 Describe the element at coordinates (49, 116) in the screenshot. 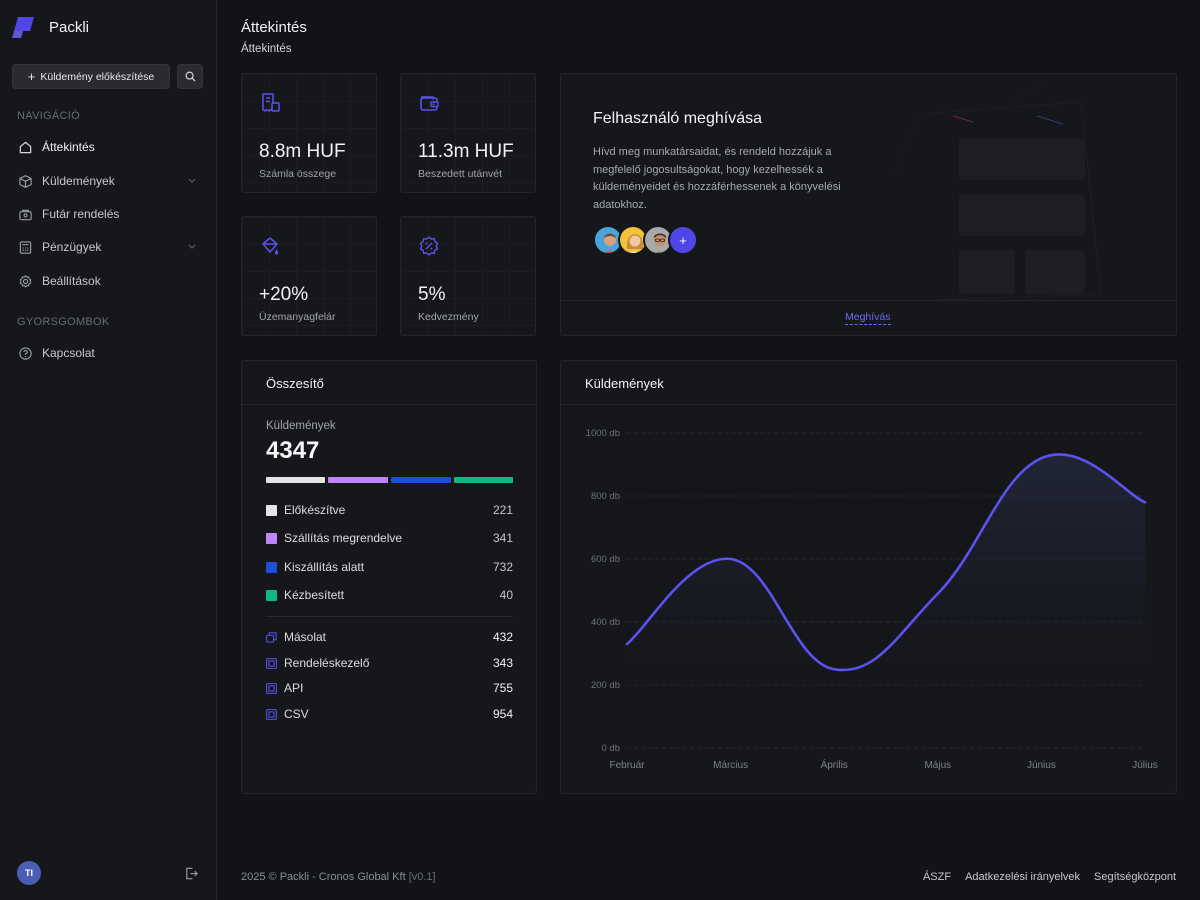

I see `nav-section-label: NAVIGÁCIÓ` at that location.